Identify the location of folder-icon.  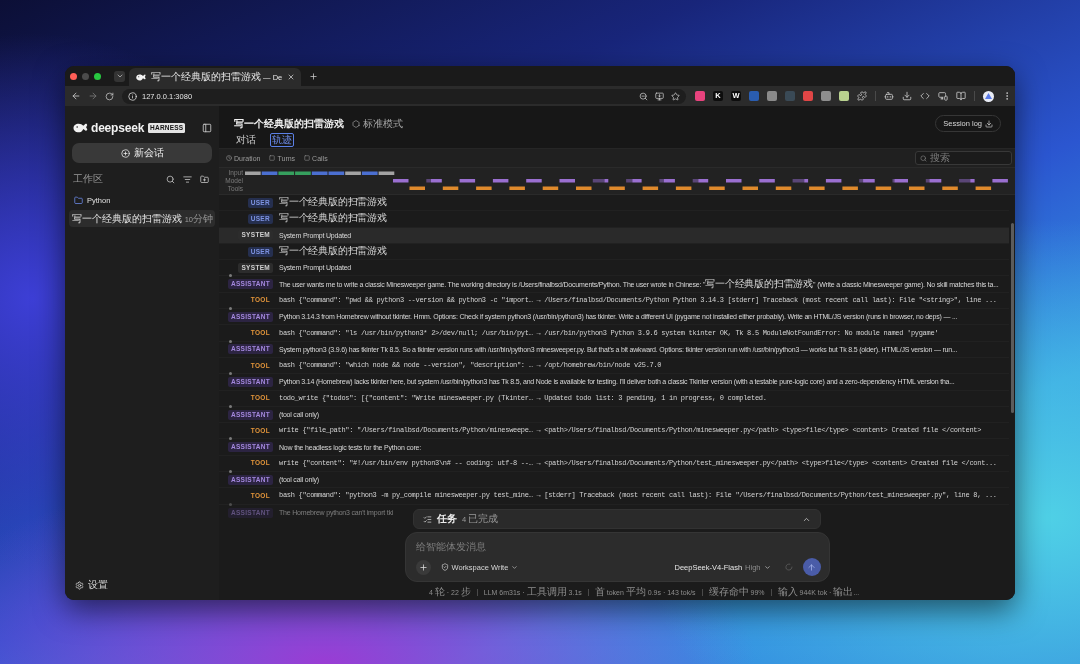
(78, 200).